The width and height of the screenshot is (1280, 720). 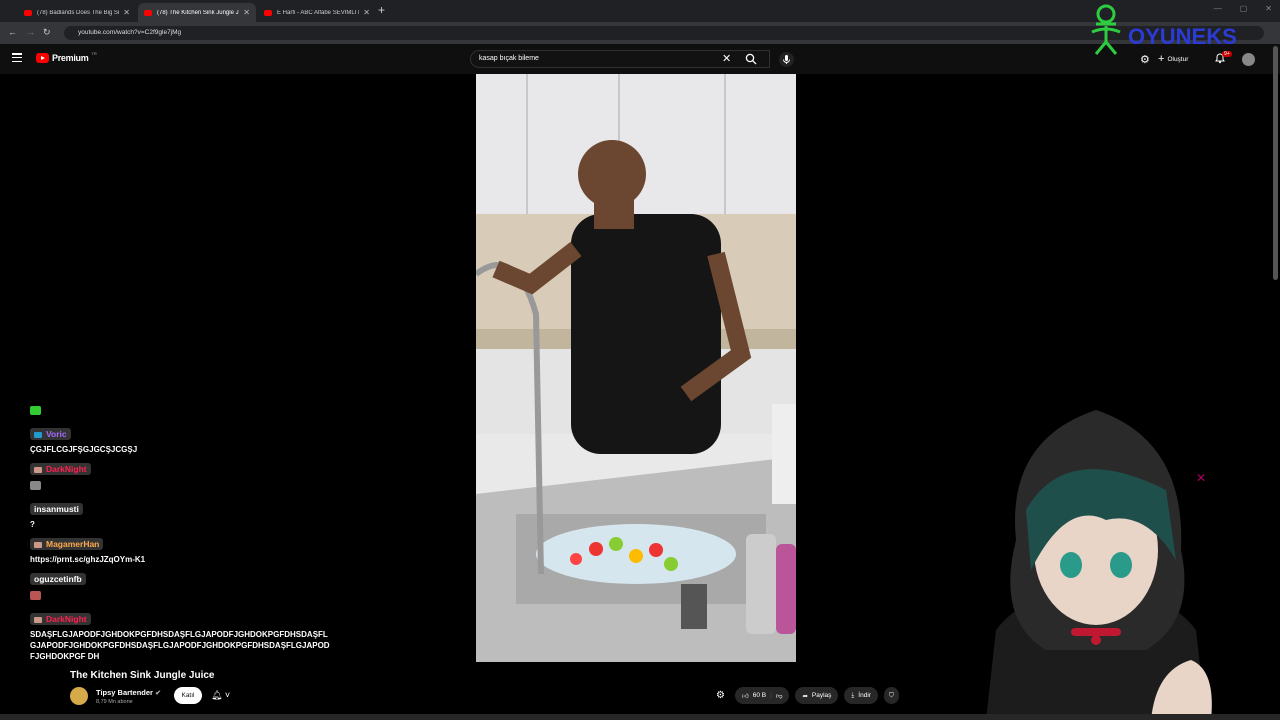 What do you see at coordinates (79, 696) in the screenshot?
I see `channel-avatar` at bounding box center [79, 696].